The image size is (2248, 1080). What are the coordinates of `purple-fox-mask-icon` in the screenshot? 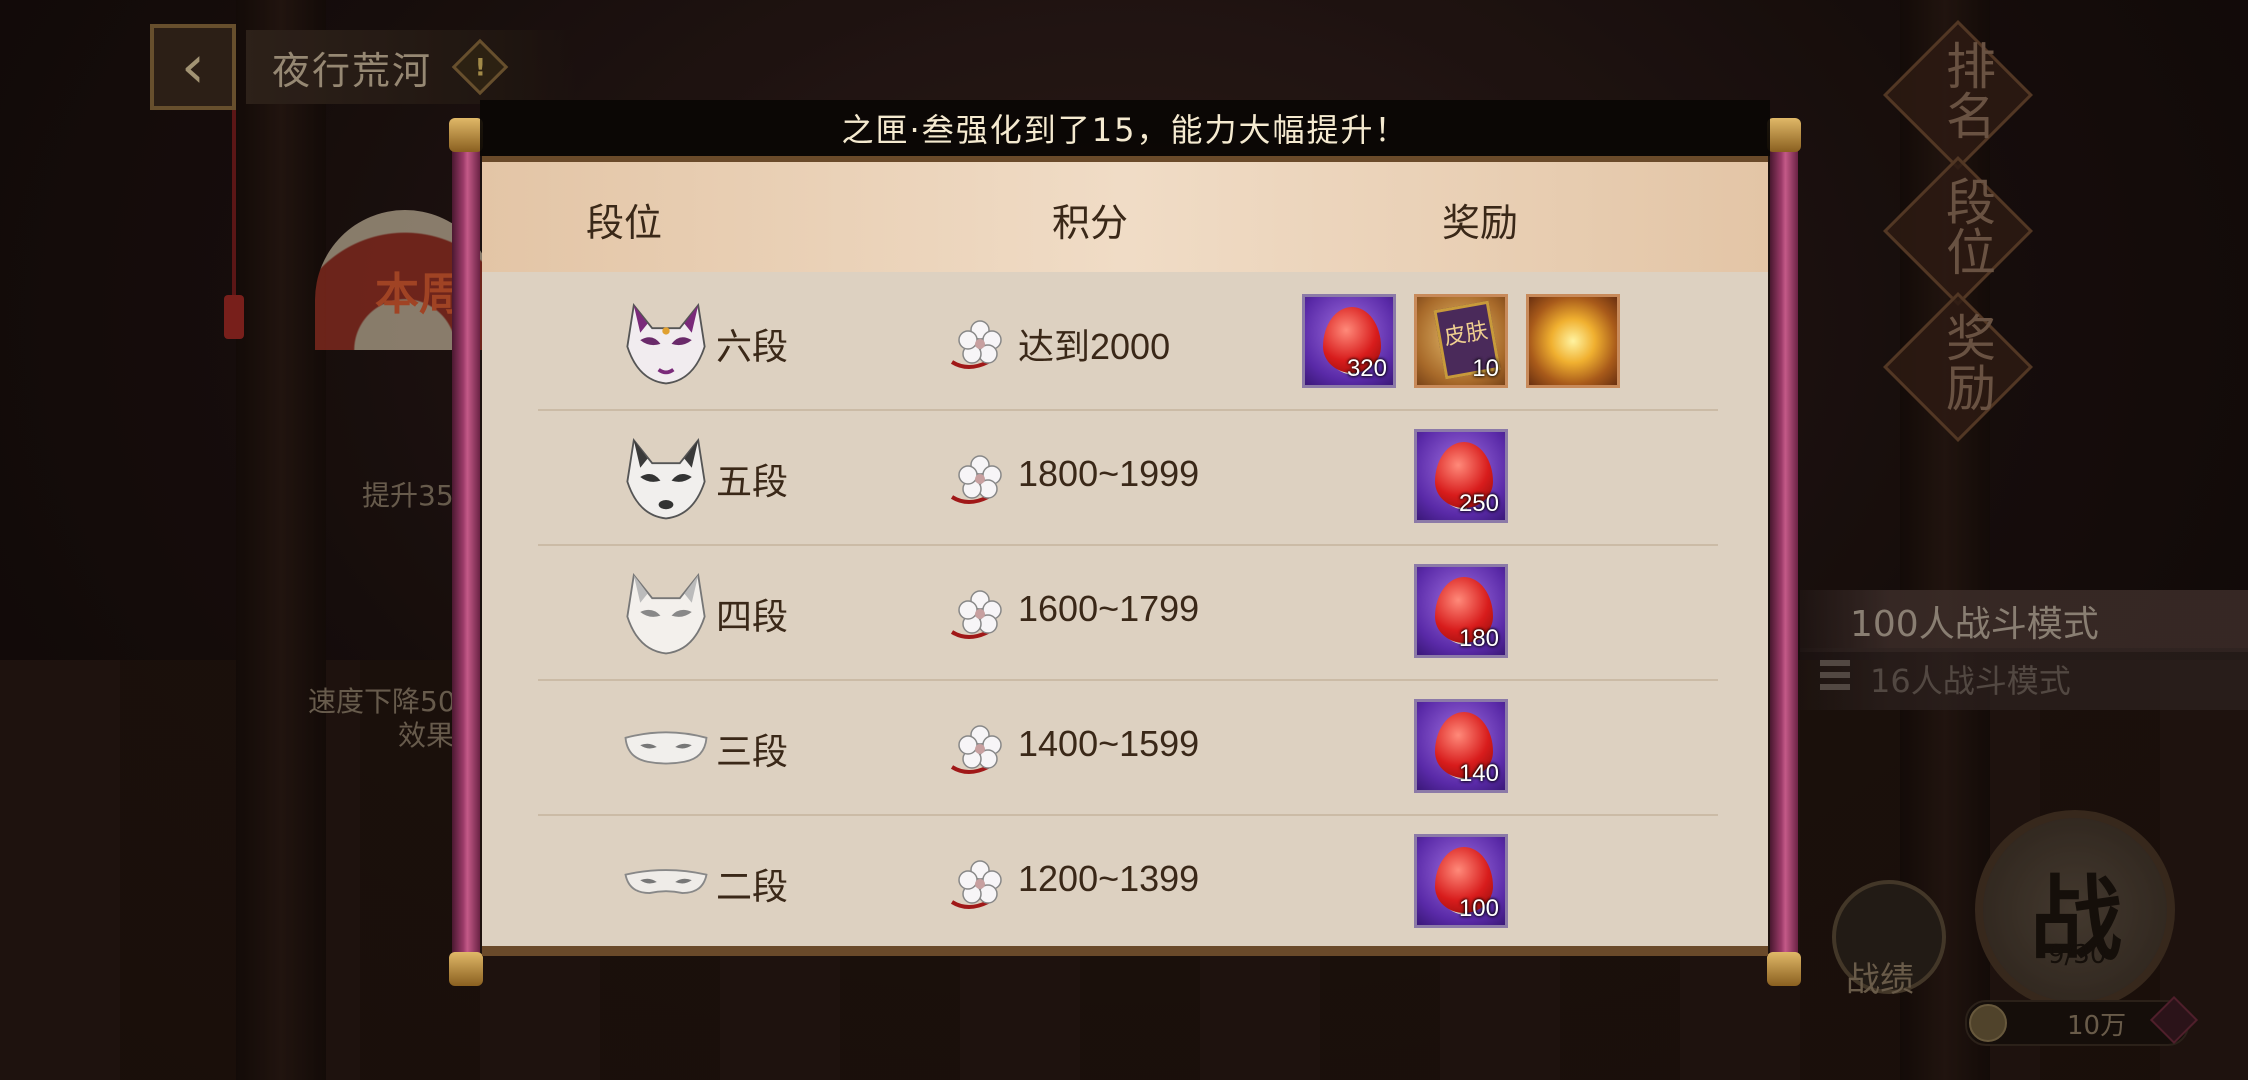 It's located at (666, 342).